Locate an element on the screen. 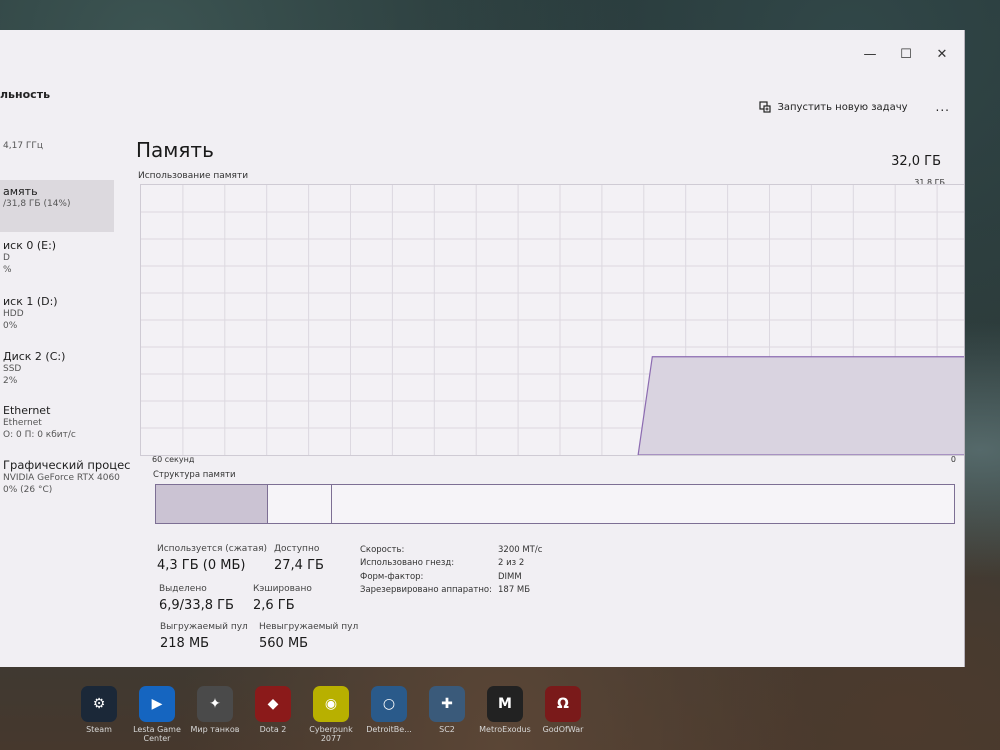 This screenshot has height=750, width=1000. shortcut-steam: ⚙ Steam is located at coordinates (99, 710).